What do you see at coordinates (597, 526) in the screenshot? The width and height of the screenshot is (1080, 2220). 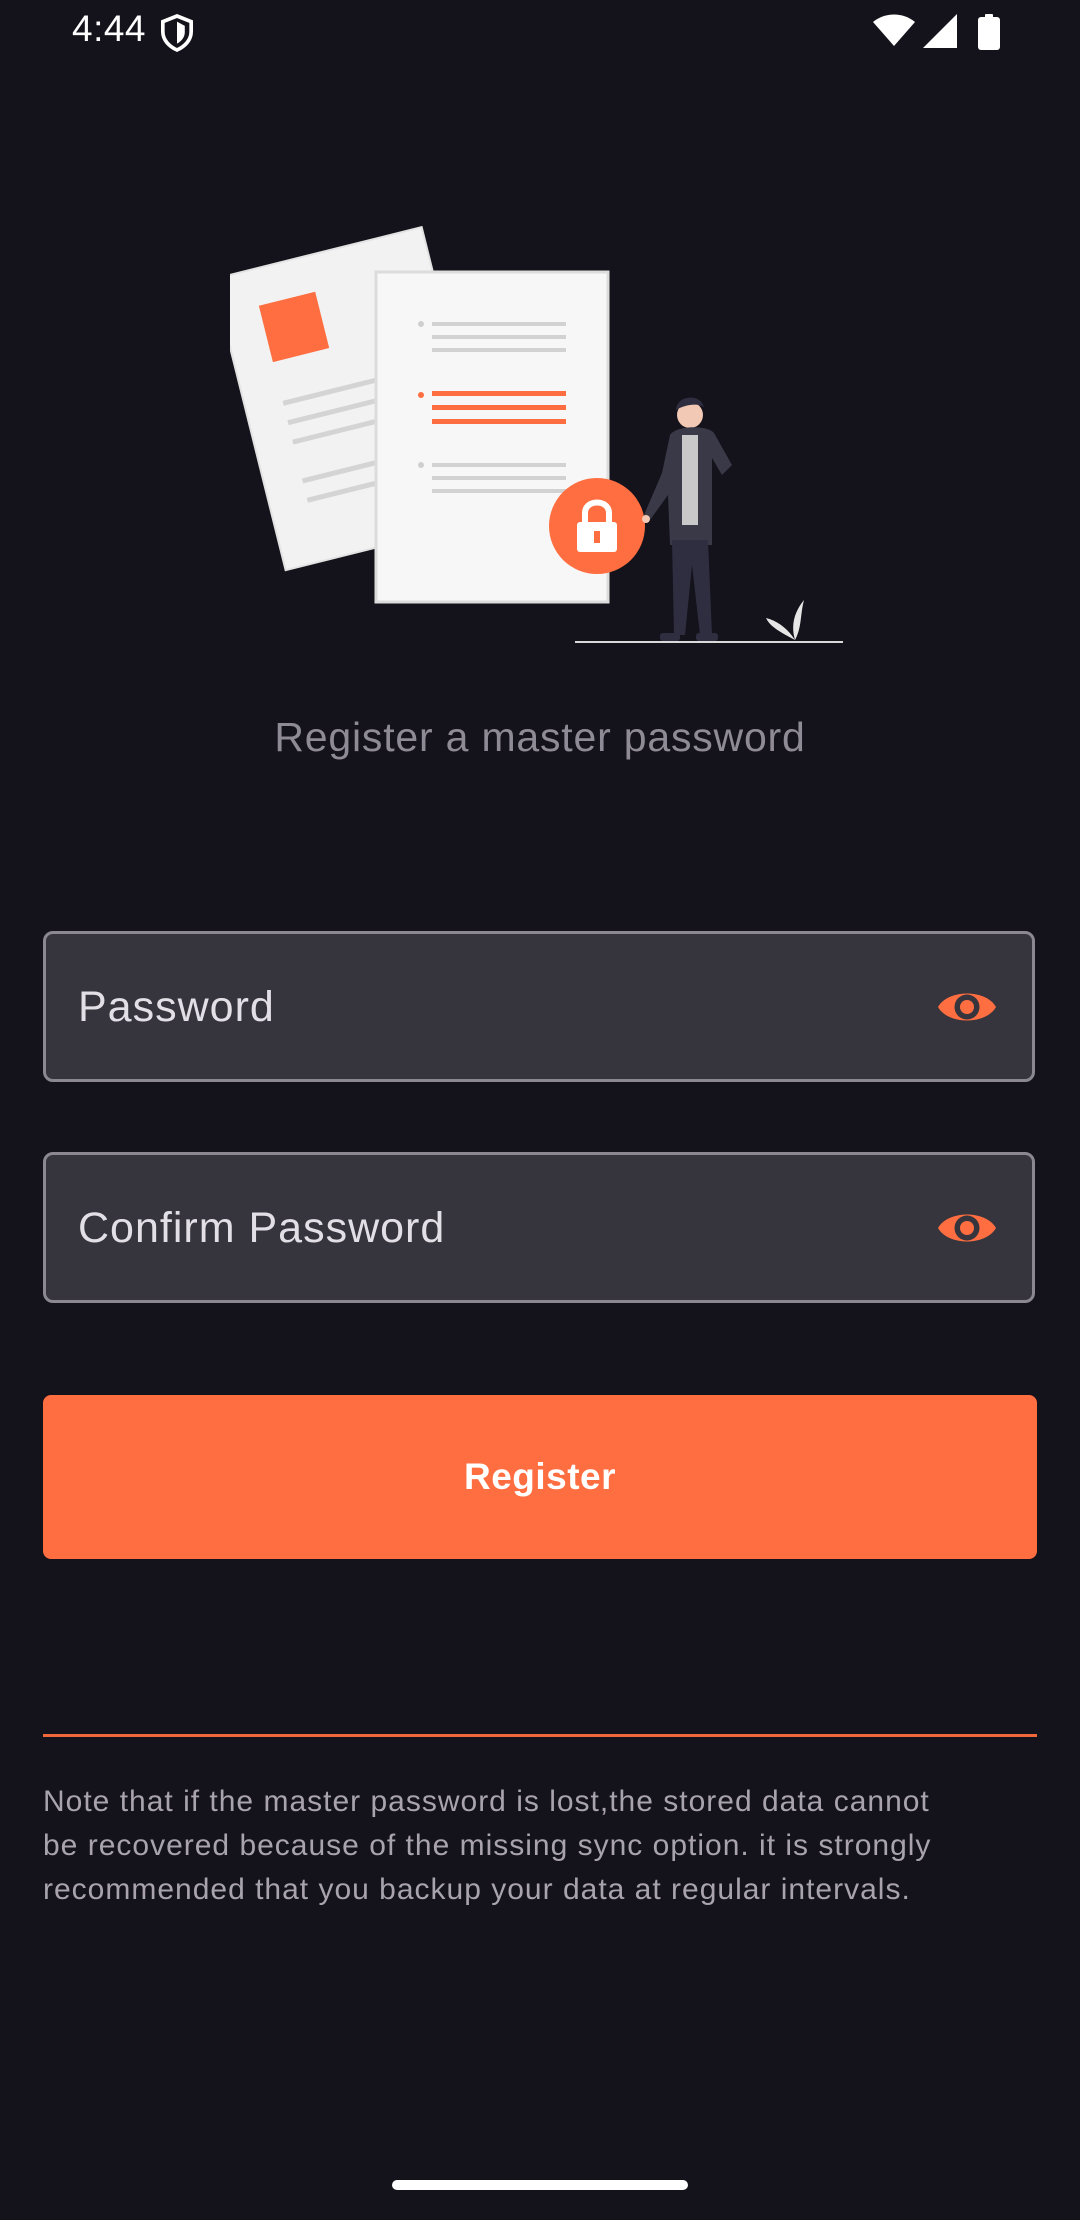 I see `lock-icon` at bounding box center [597, 526].